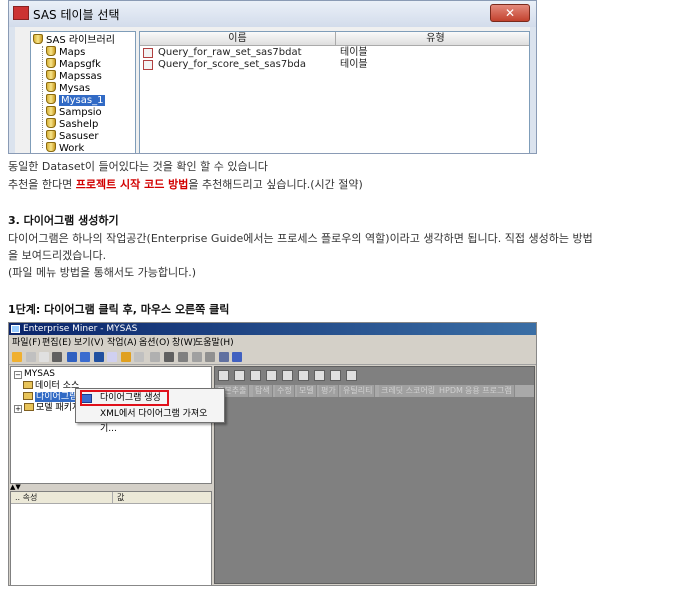  Describe the element at coordinates (307, 391) in the screenshot. I see `tab-model: 모델` at that location.